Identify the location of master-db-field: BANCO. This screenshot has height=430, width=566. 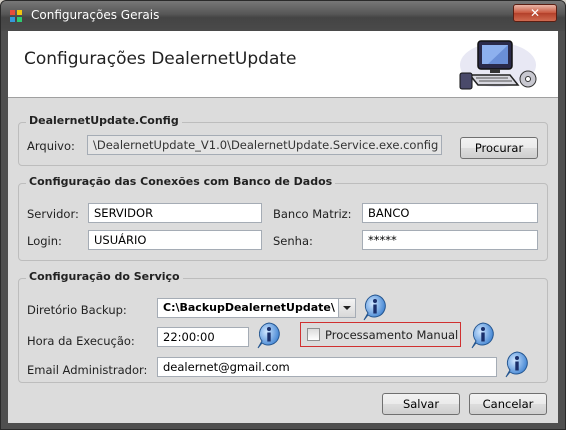
(450, 213).